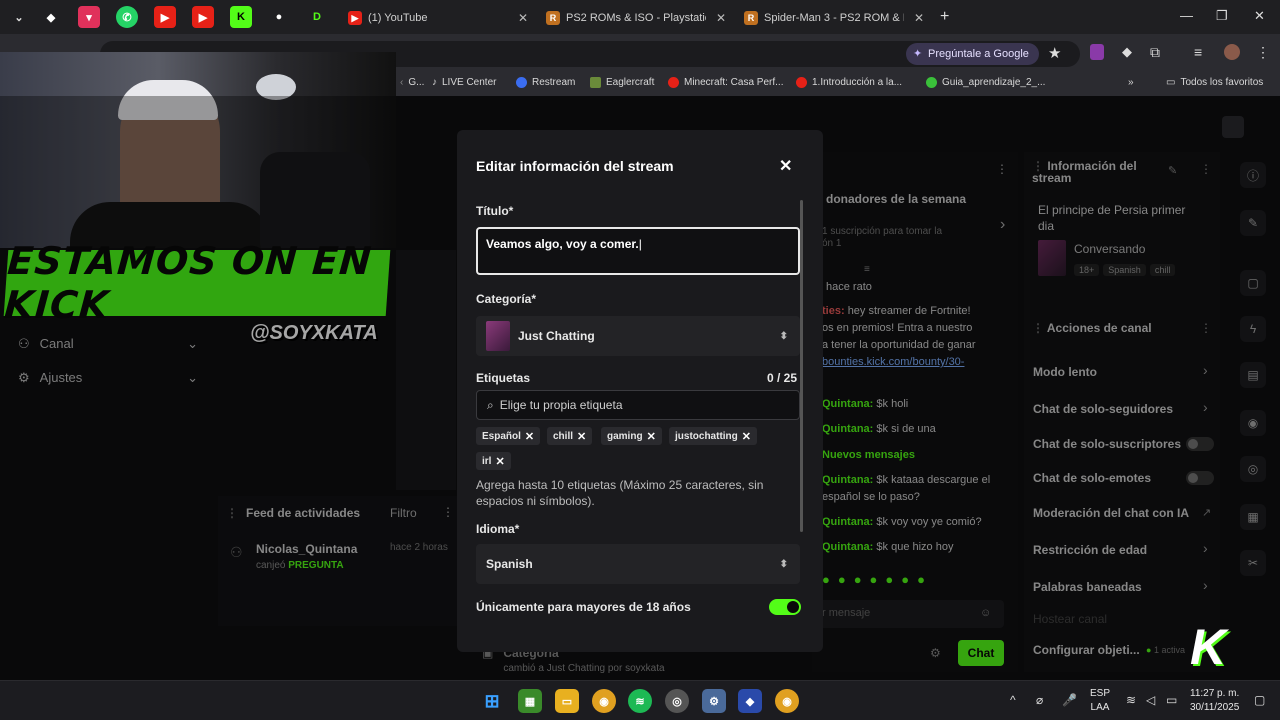 The image size is (1280, 720). I want to click on pinned-tab-youtube2-icon: ▶, so click(203, 17).